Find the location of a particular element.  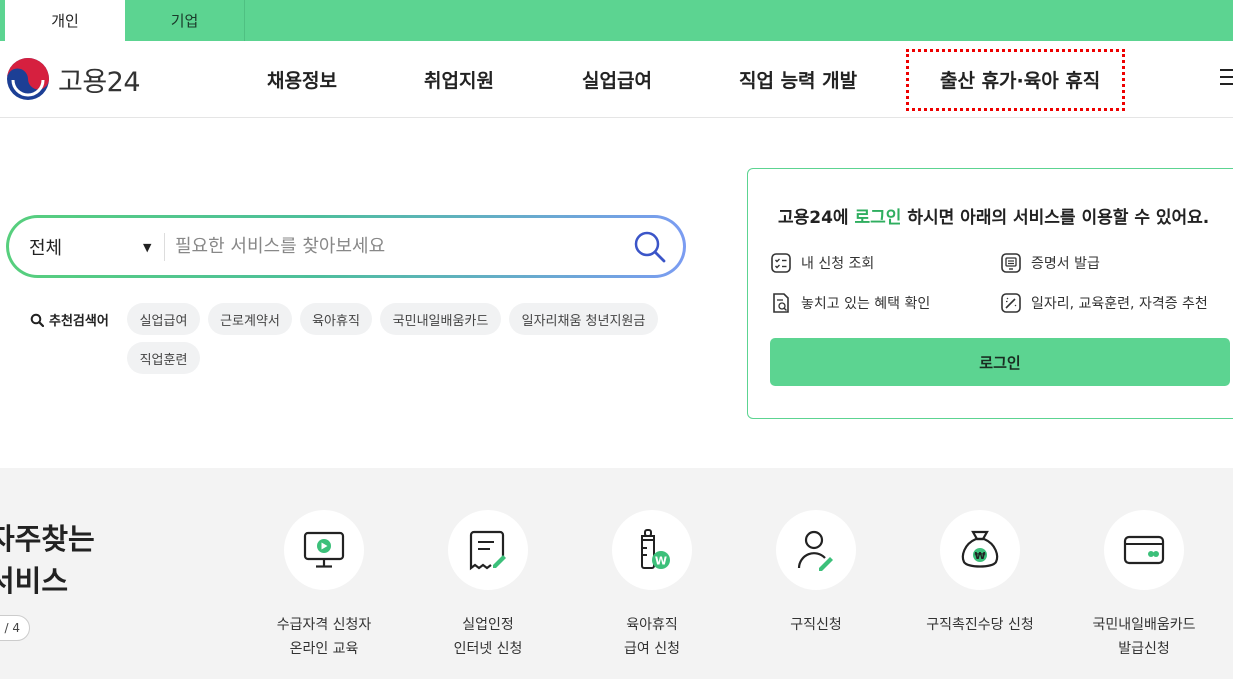

search-input is located at coordinates (395, 246).